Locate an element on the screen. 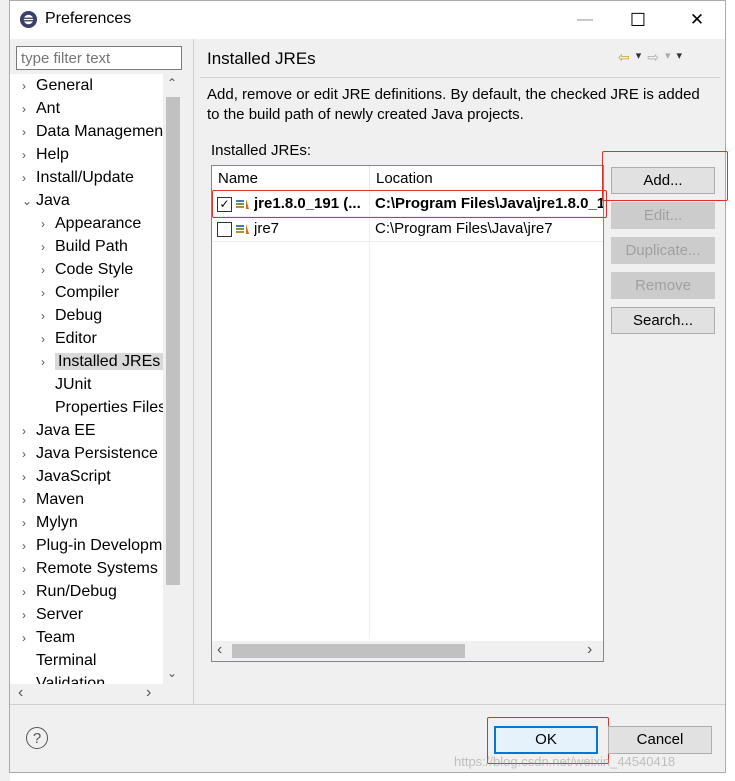 The image size is (735, 781). tree-item-label: Code Style is located at coordinates (94, 269).